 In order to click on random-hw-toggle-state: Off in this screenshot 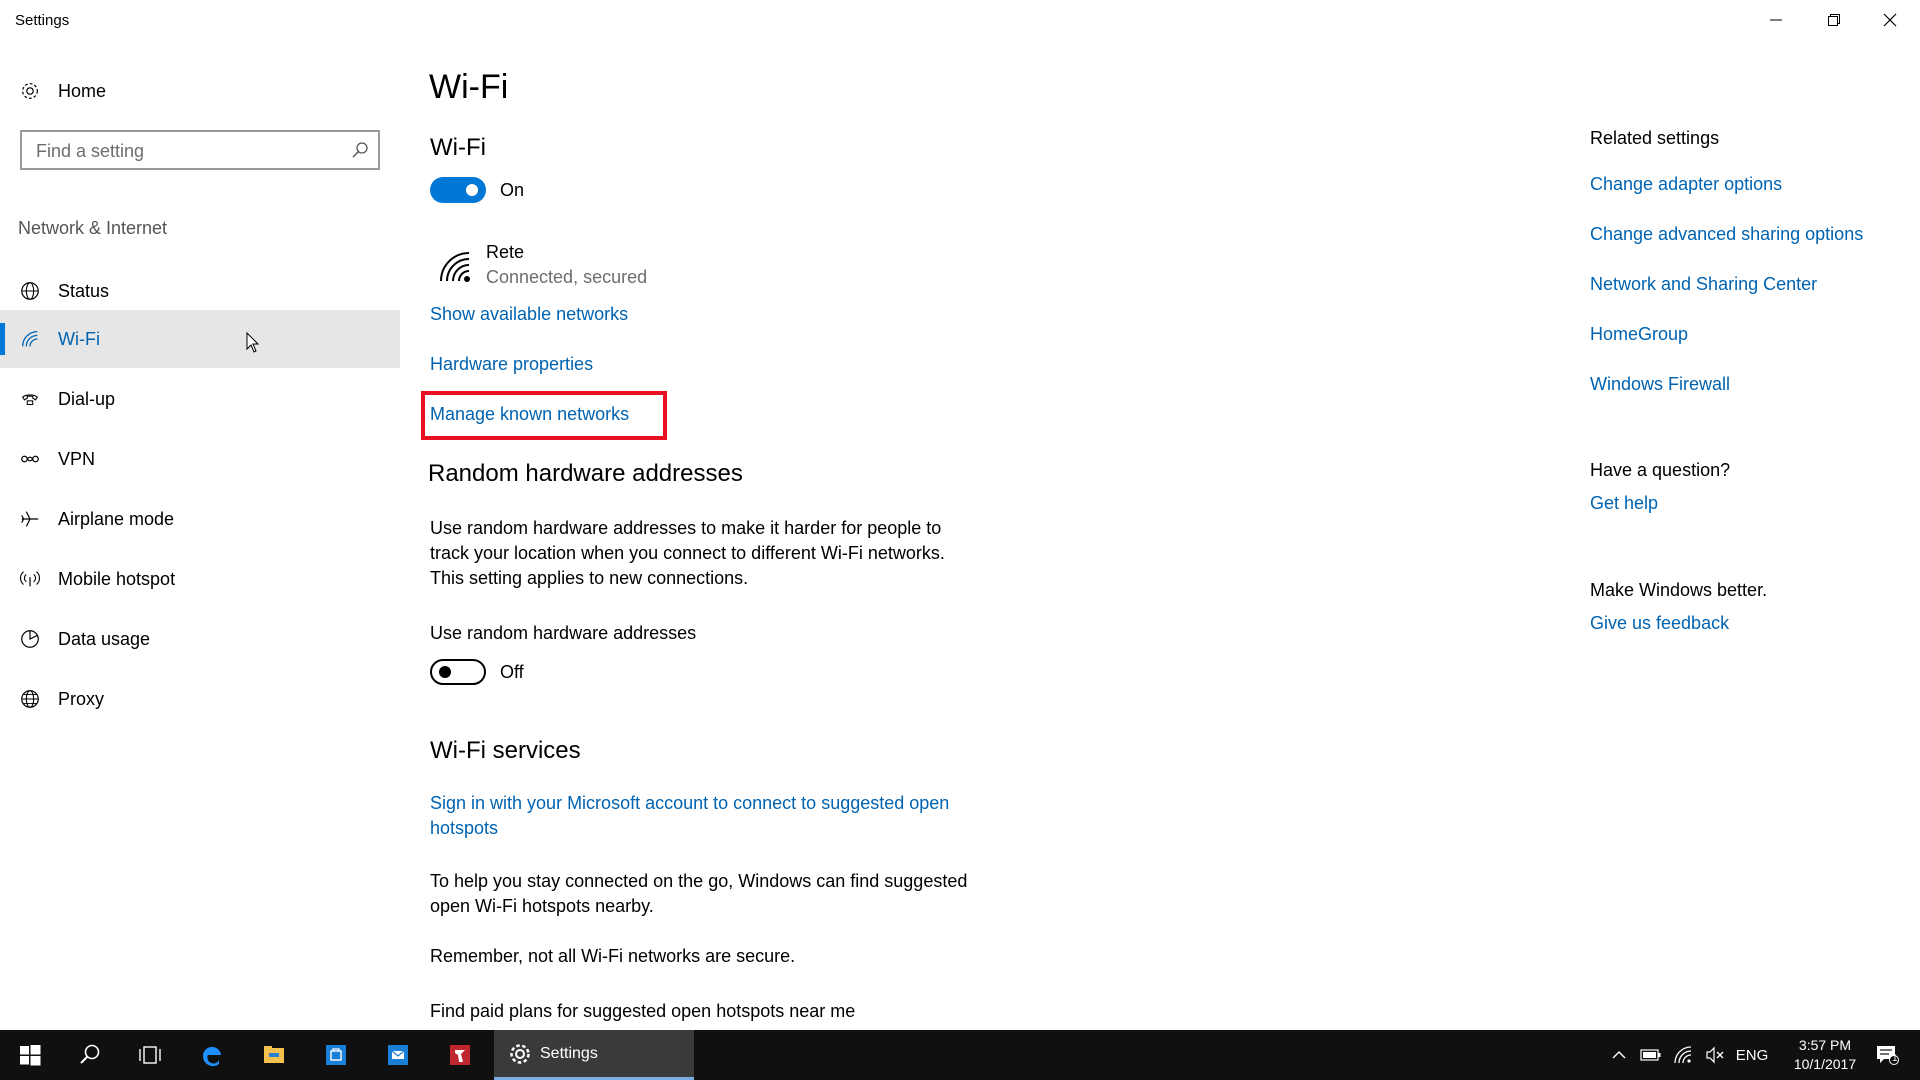, I will do `click(512, 672)`.